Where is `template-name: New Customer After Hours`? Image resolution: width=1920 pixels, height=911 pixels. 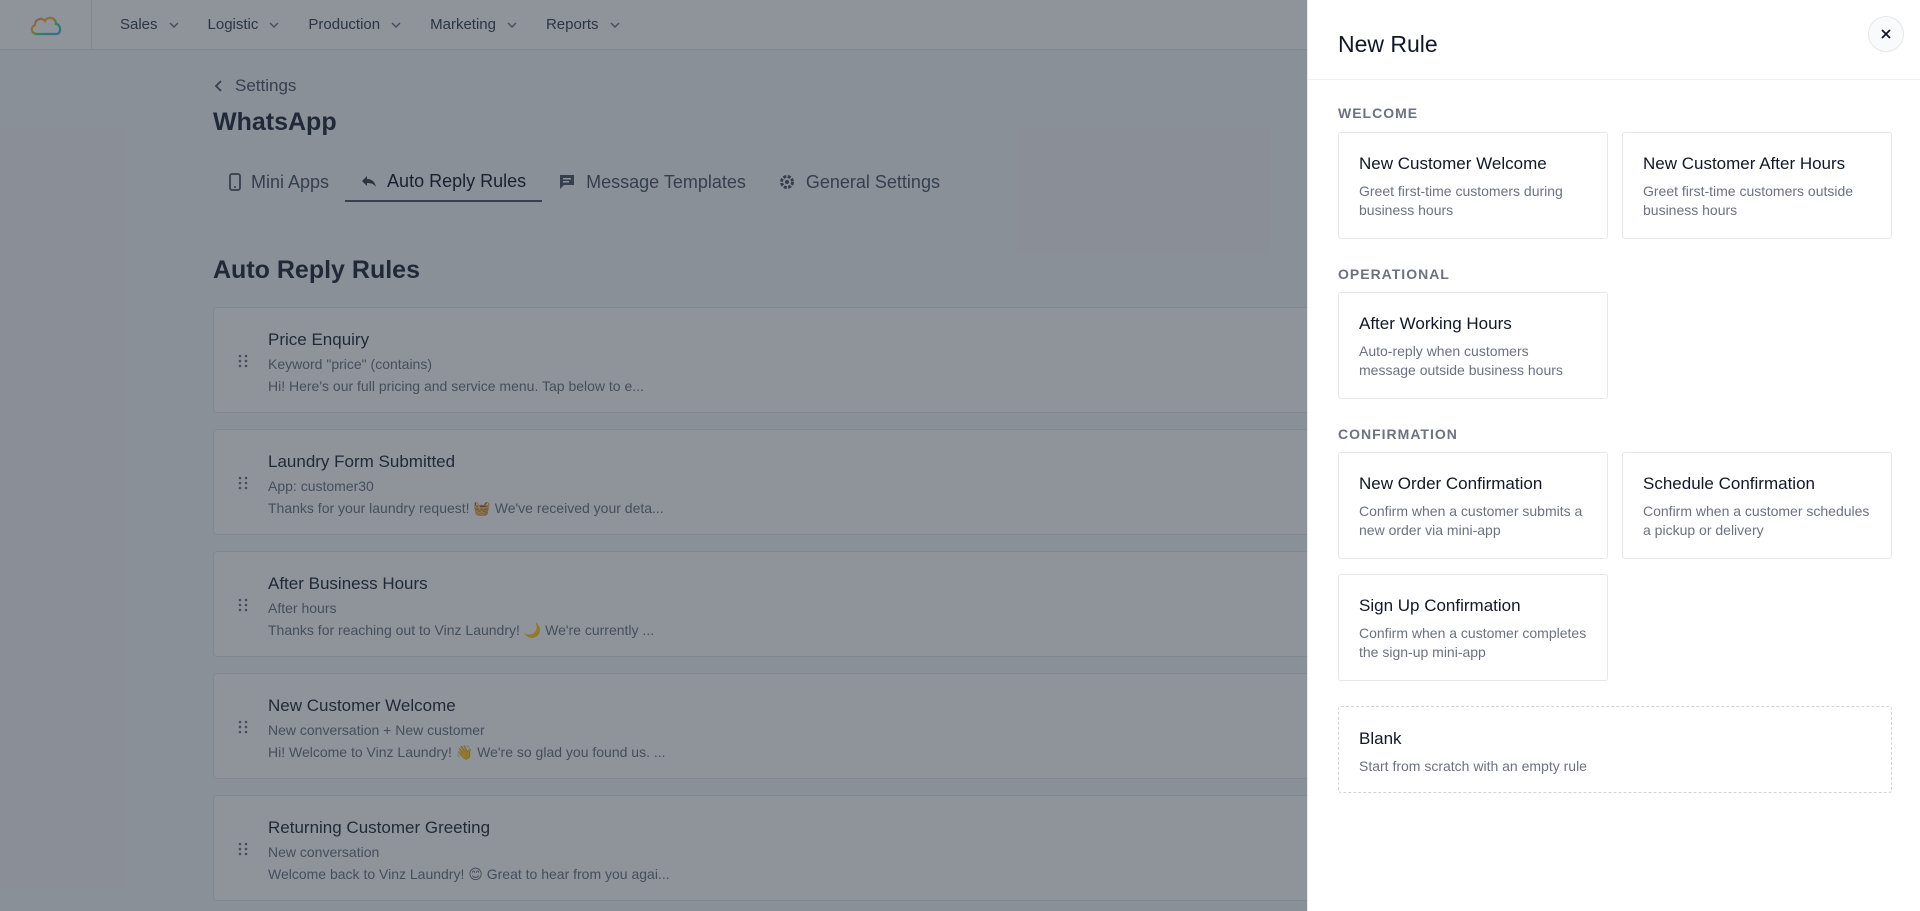 template-name: New Customer After Hours is located at coordinates (1744, 163).